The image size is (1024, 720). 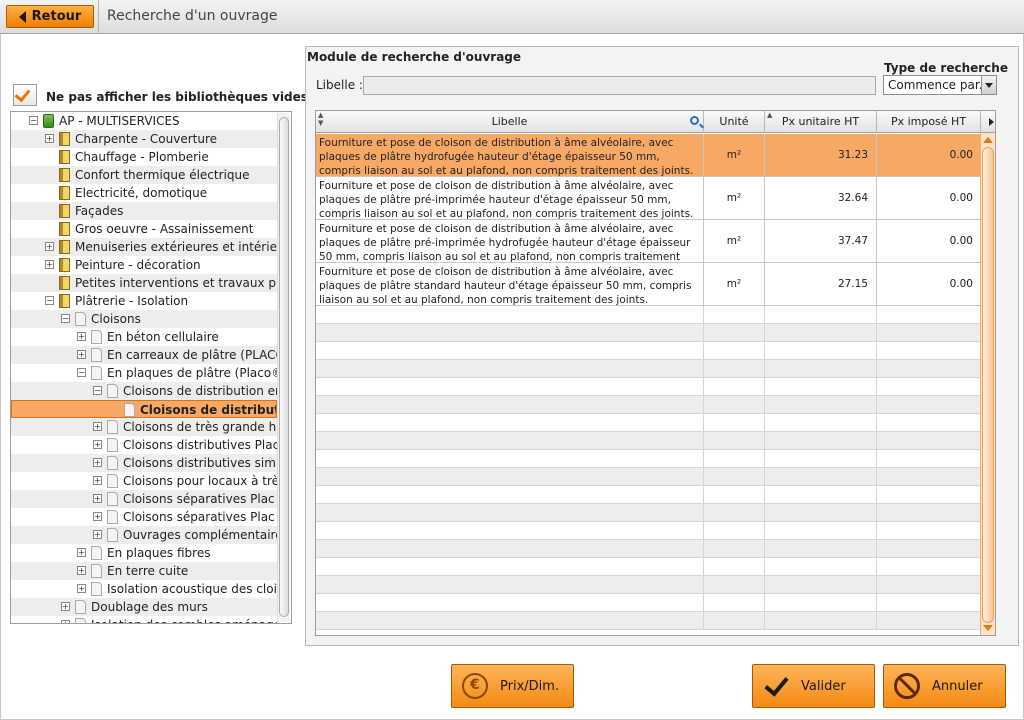 What do you see at coordinates (144, 247) in the screenshot?
I see `tree-item: + Menuiseries extérieures et intérieures` at bounding box center [144, 247].